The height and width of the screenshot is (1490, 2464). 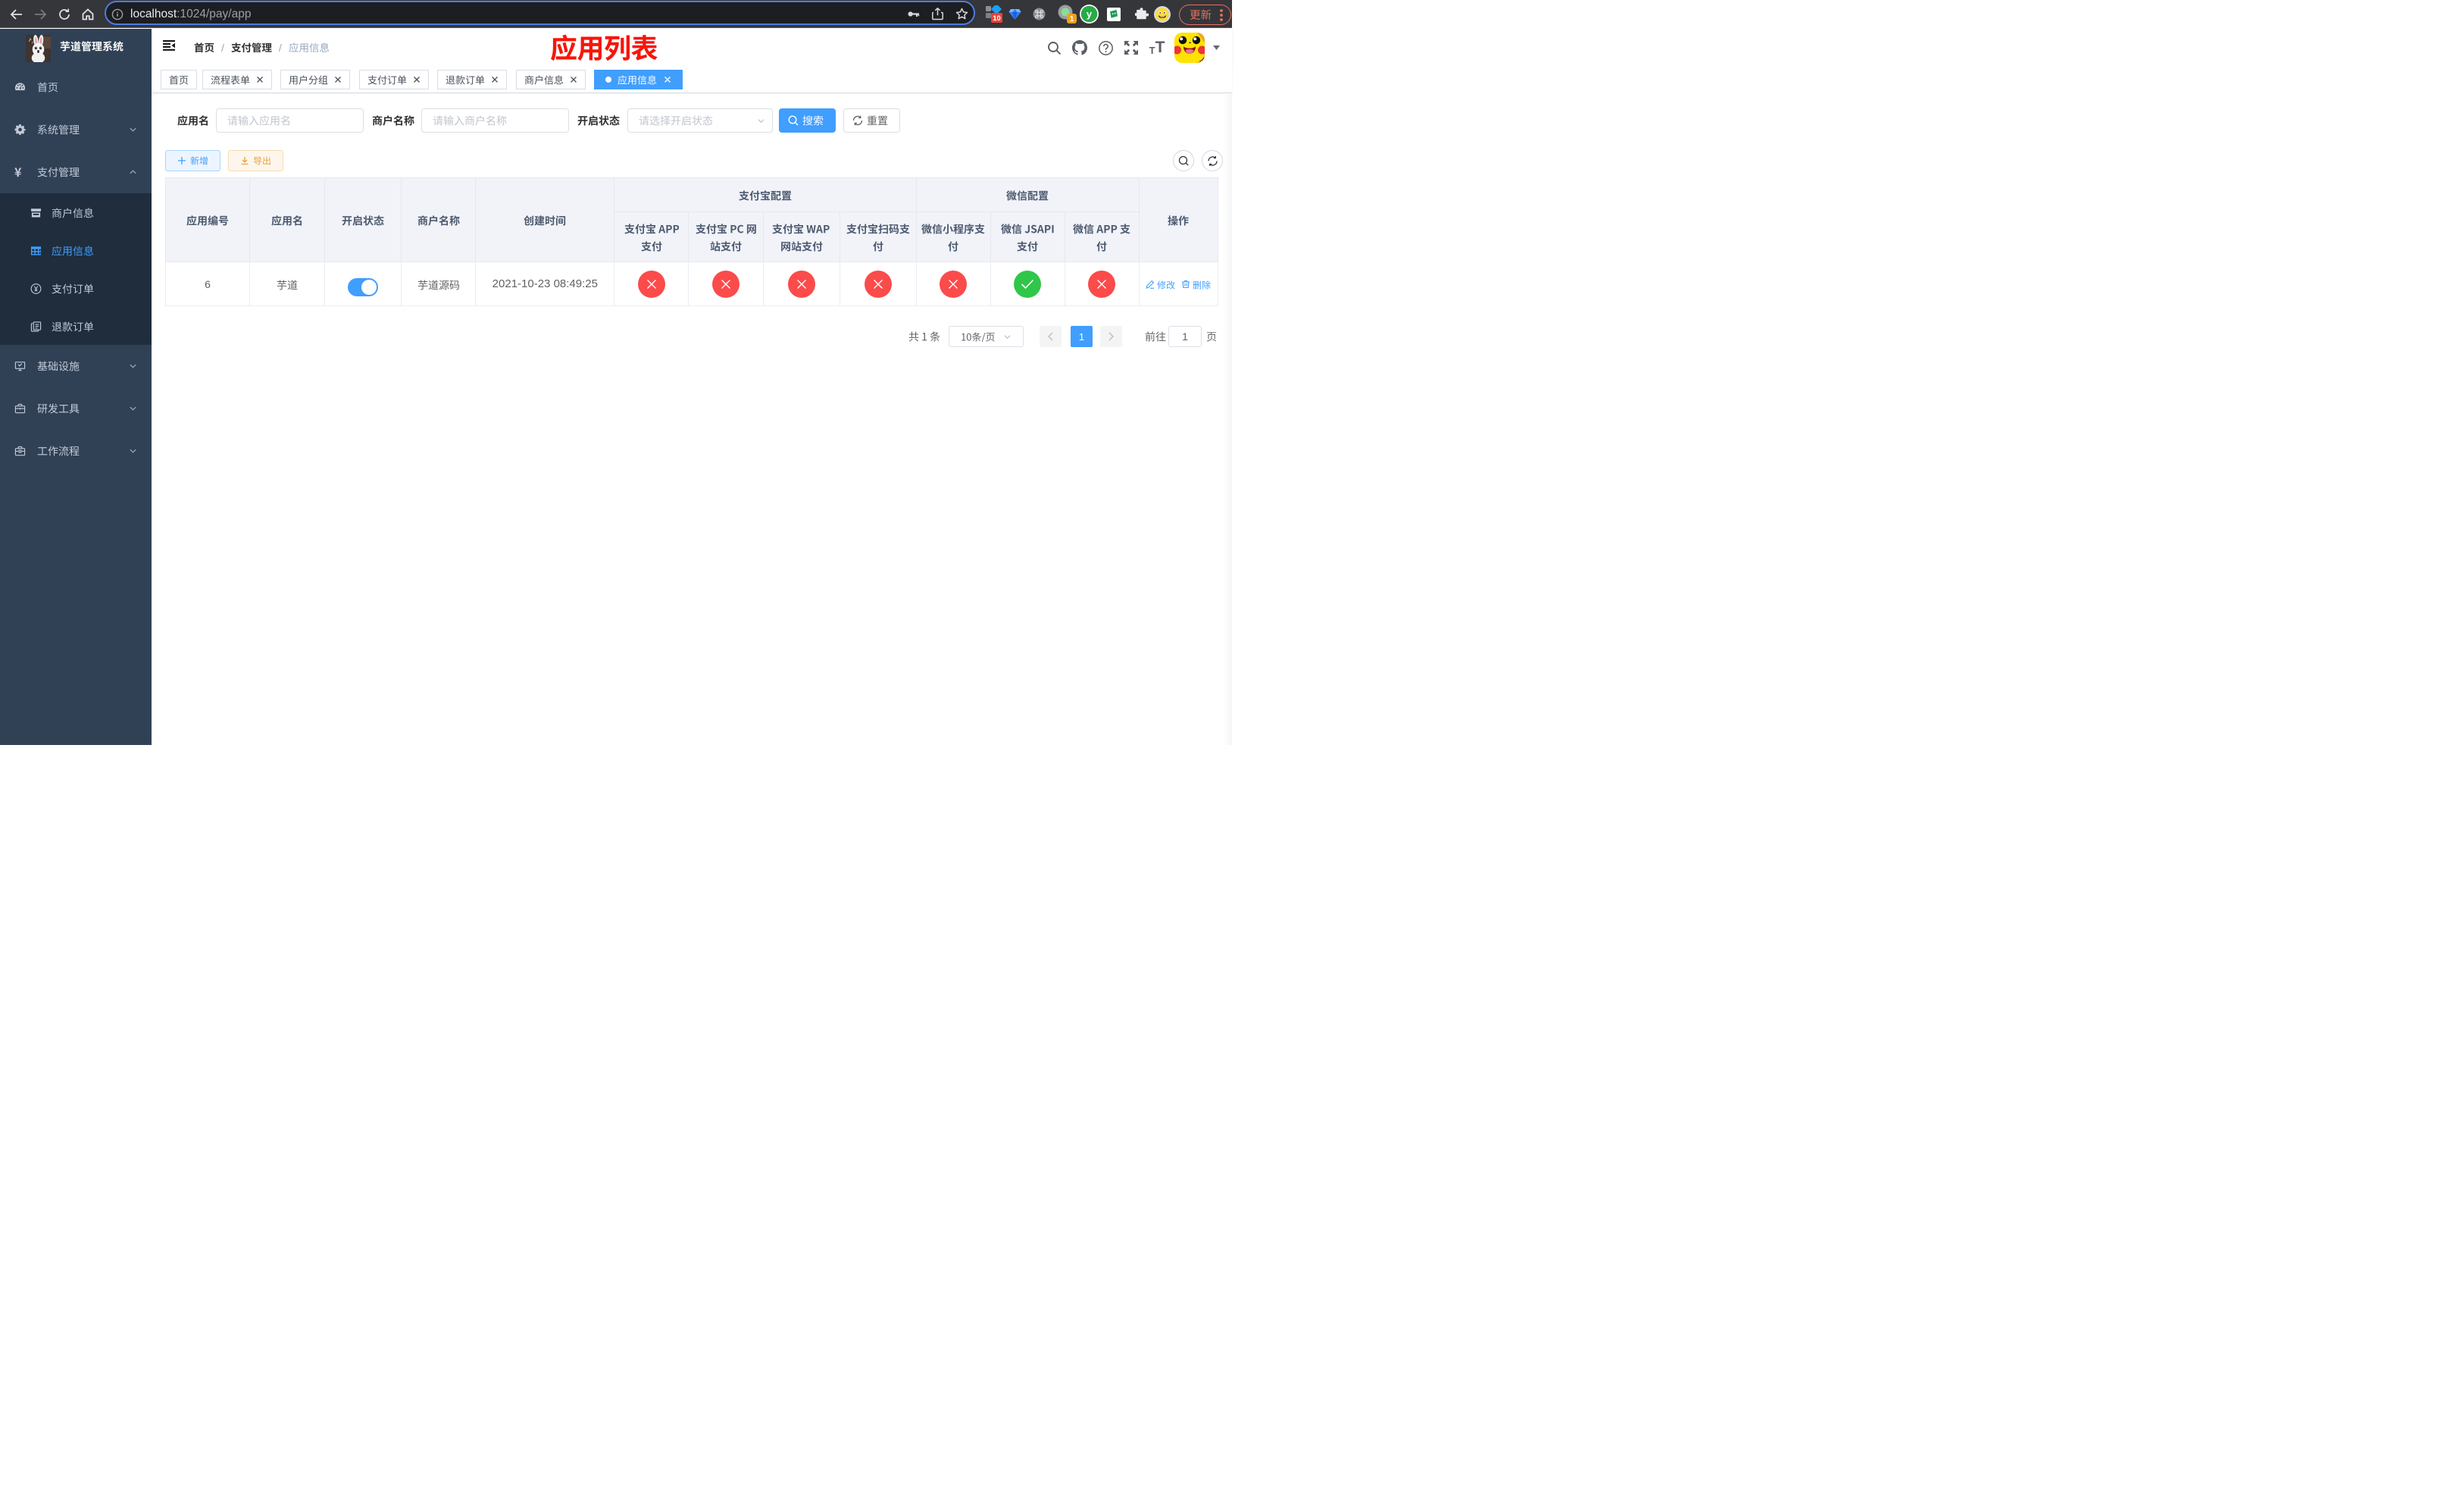 I want to click on svg-text: 1, so click(x=1072, y=19).